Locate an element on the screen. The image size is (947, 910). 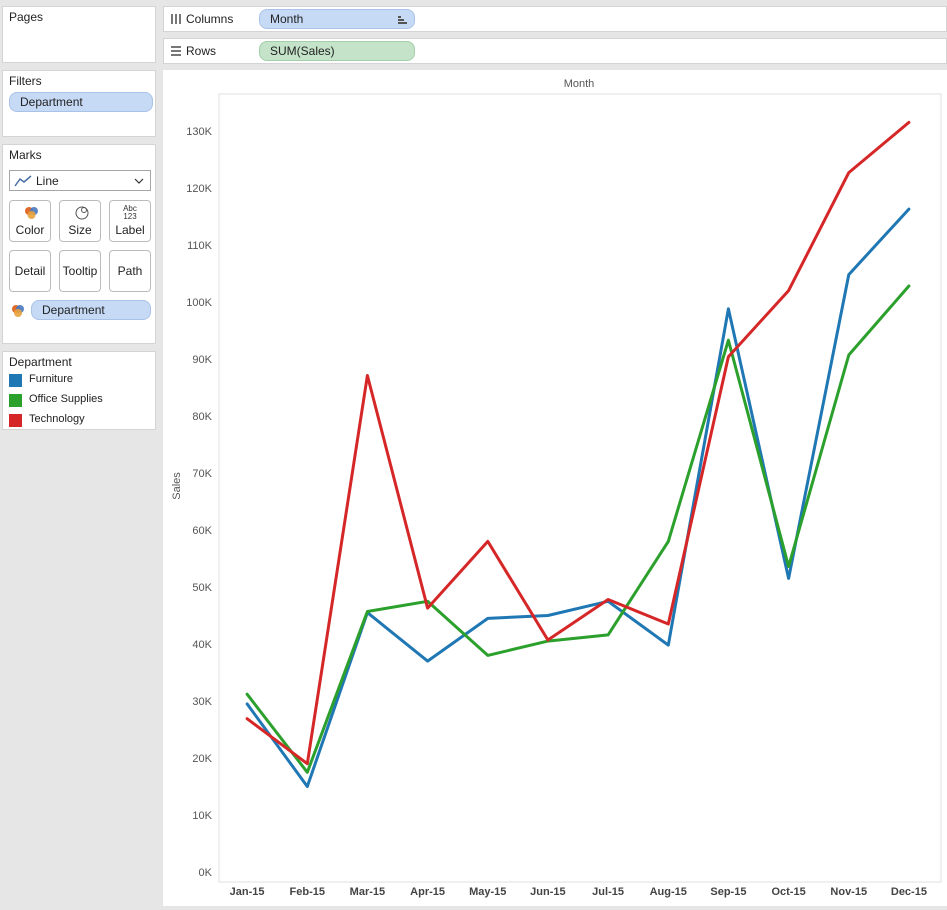
y-tick-label: 90K is located at coordinates (202, 360).